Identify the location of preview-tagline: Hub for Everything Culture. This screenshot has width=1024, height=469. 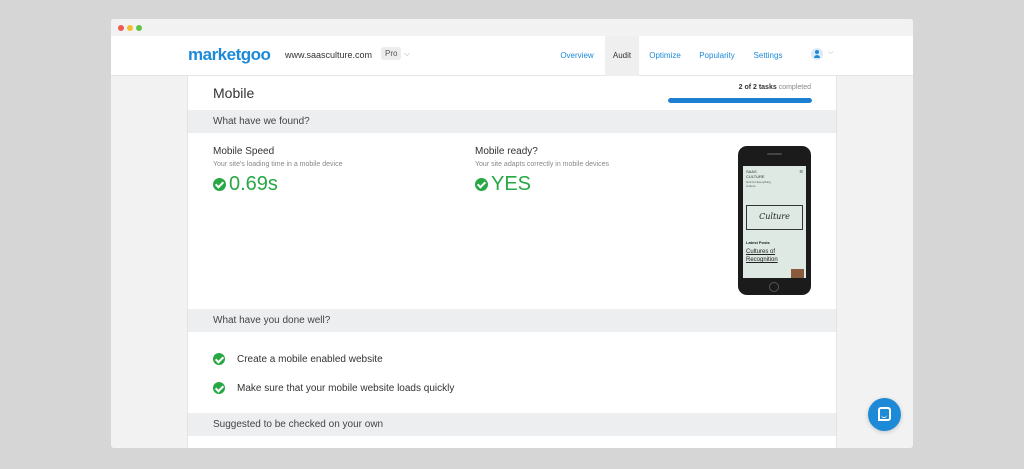
(758, 184).